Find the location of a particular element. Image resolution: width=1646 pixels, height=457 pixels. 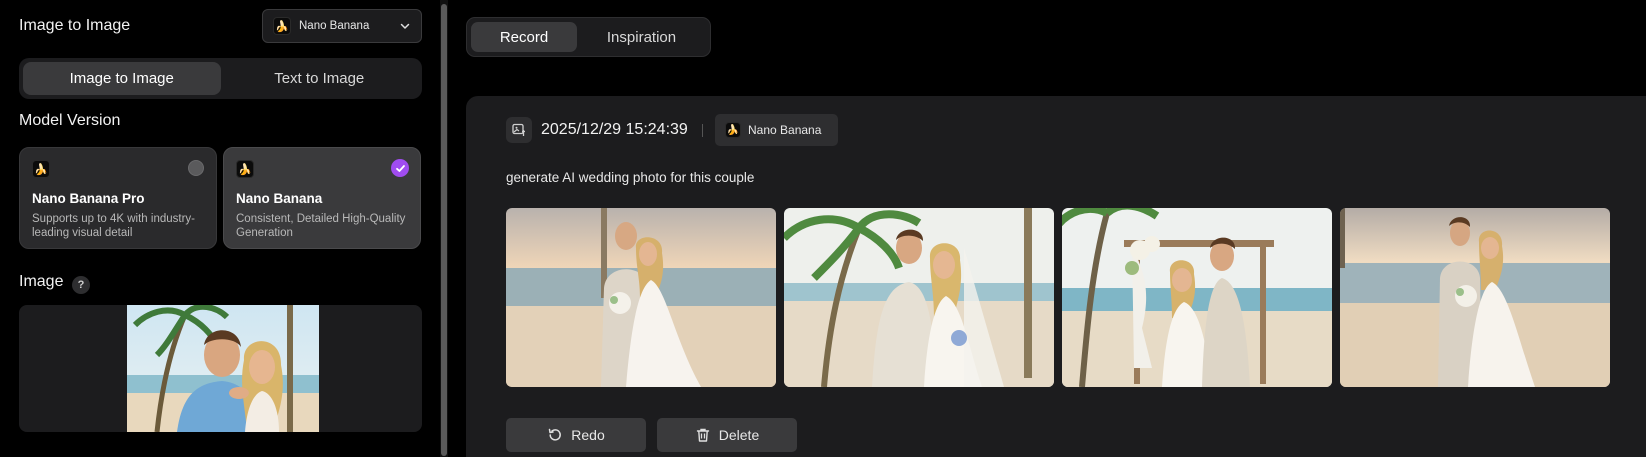

mode-tabs: Image to Image Text to Image is located at coordinates (220, 78).